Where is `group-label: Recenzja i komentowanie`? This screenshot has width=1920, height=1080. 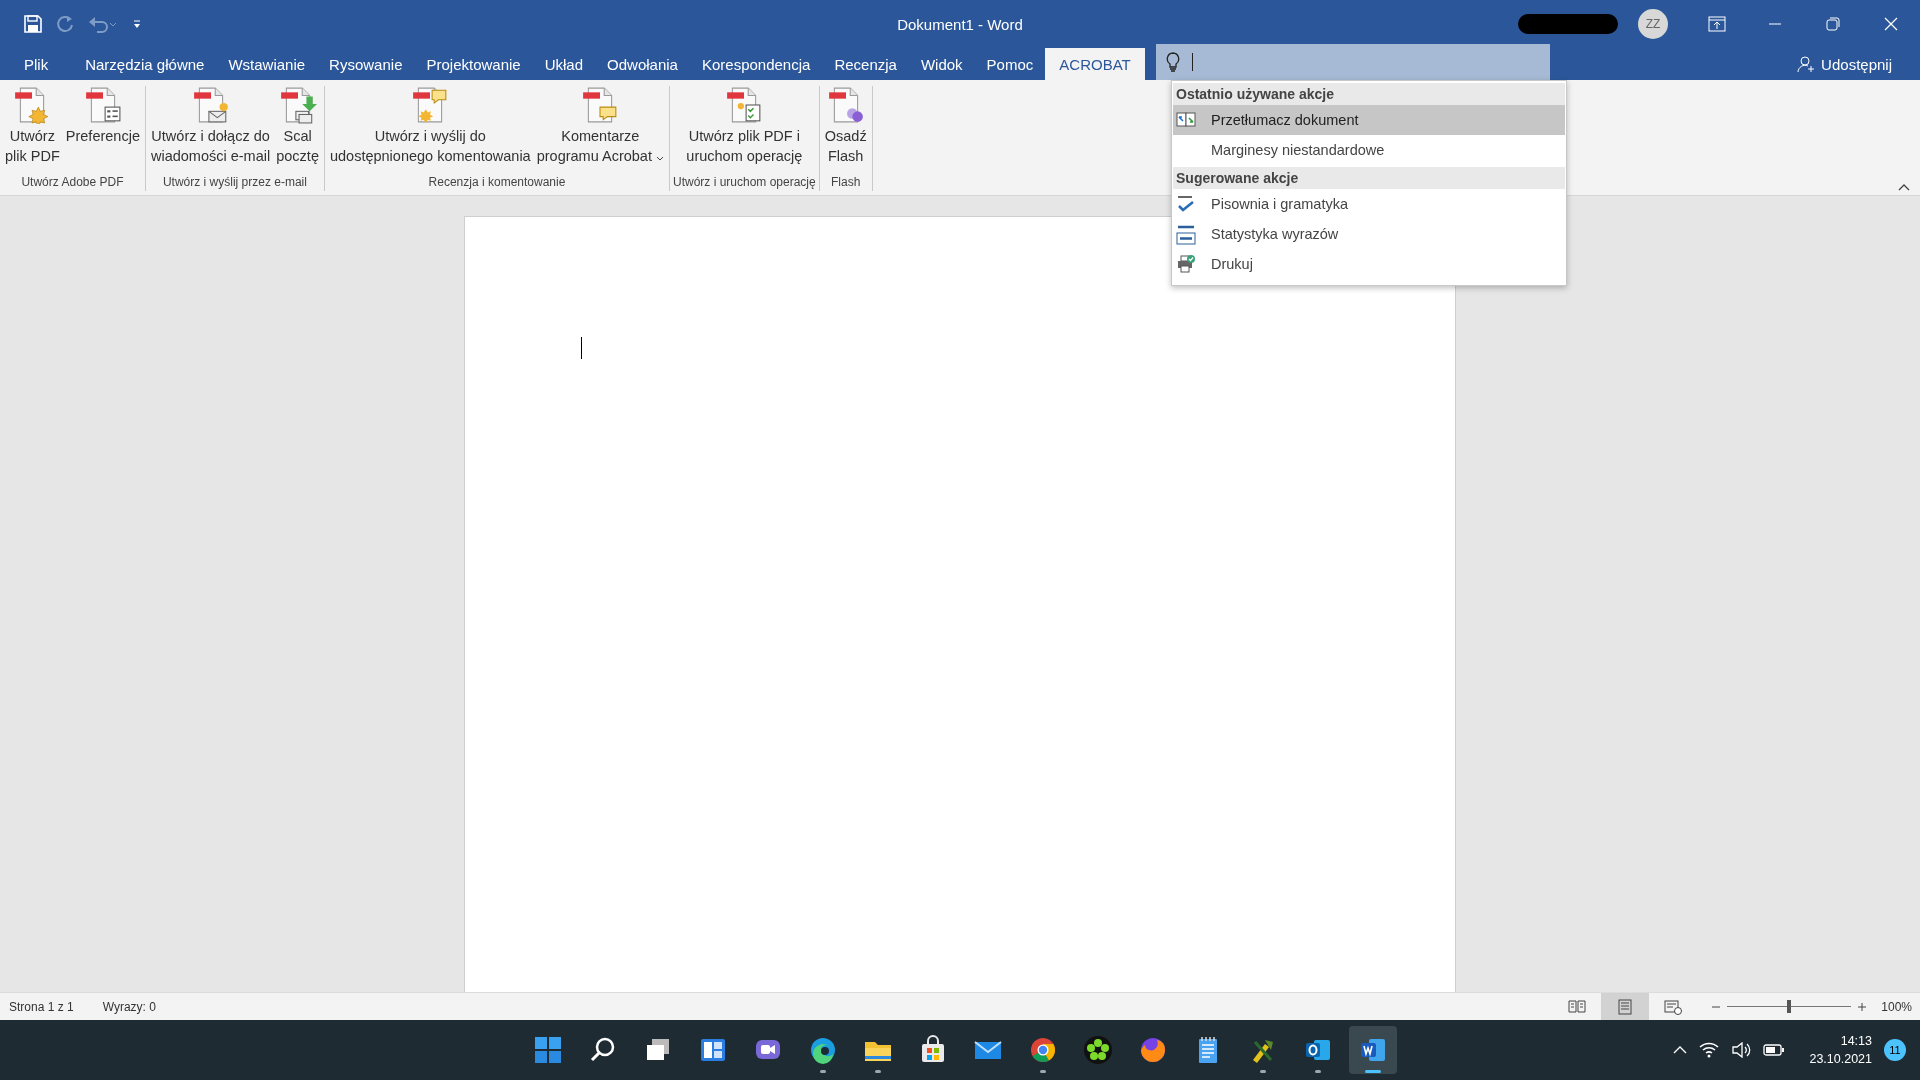
group-label: Recenzja i komentowanie is located at coordinates (497, 183).